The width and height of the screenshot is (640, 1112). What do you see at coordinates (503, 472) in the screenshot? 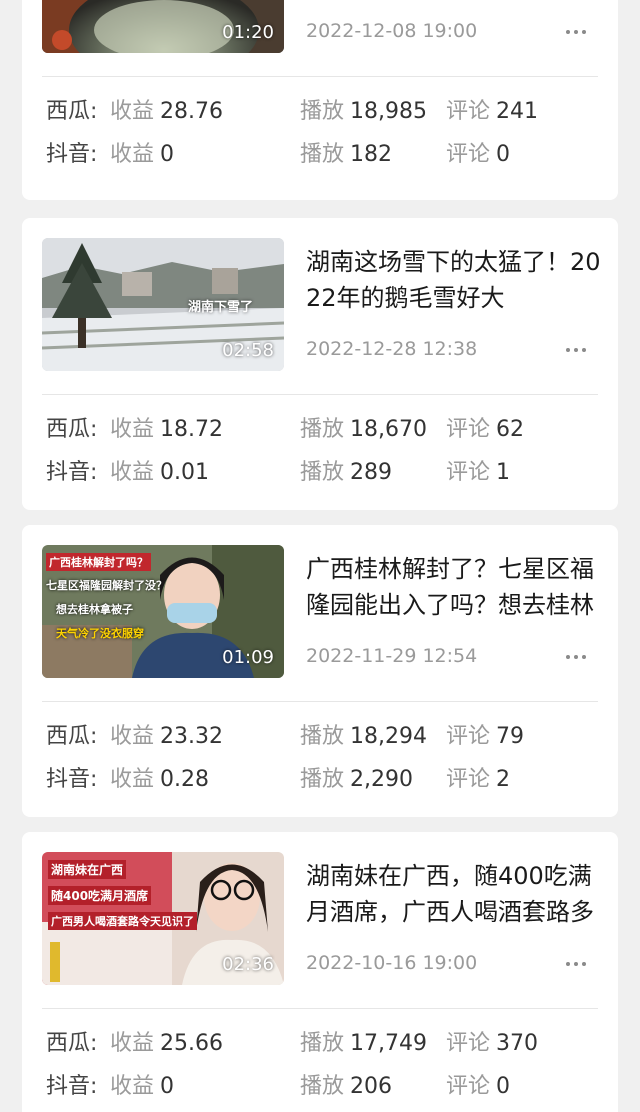
I see `comments-value: 1` at bounding box center [503, 472].